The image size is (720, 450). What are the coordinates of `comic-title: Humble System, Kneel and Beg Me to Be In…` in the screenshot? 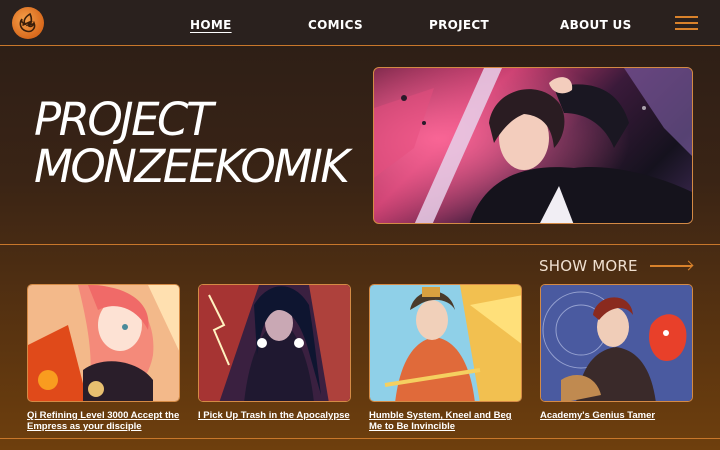 It's located at (445, 421).